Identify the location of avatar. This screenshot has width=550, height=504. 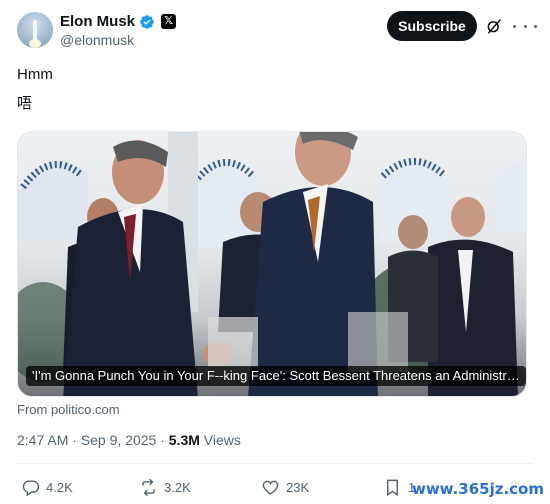
(35, 30).